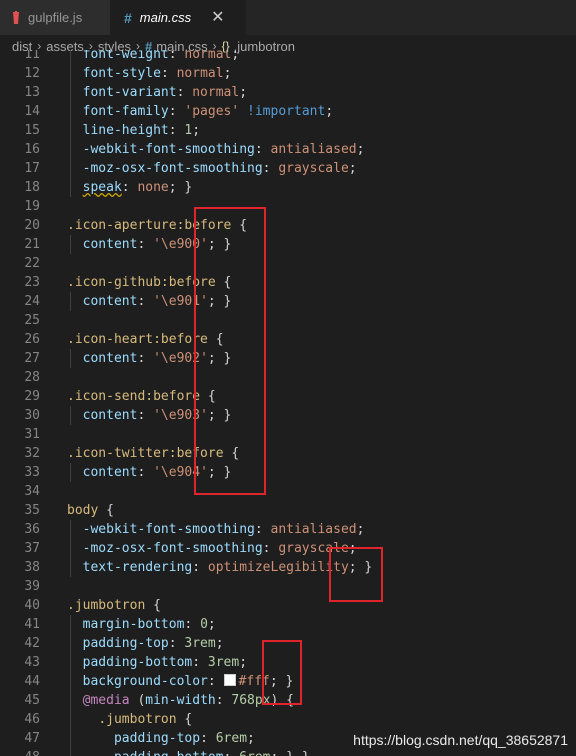 The width and height of the screenshot is (576, 756). What do you see at coordinates (288, 396) in the screenshot?
I see `code-line: 29 .icon-send:before {` at bounding box center [288, 396].